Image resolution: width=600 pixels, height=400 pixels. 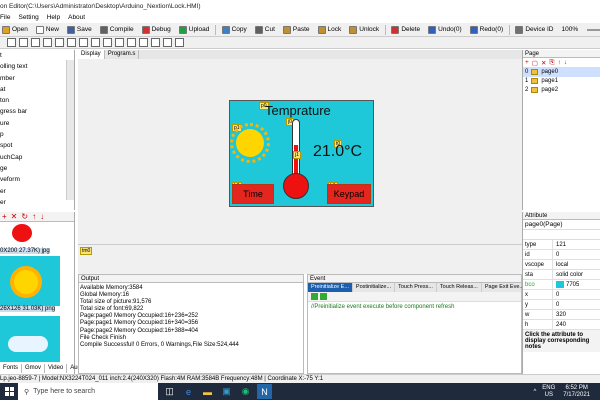 I want to click on toolbox-item: ton, so click(x=37, y=100).